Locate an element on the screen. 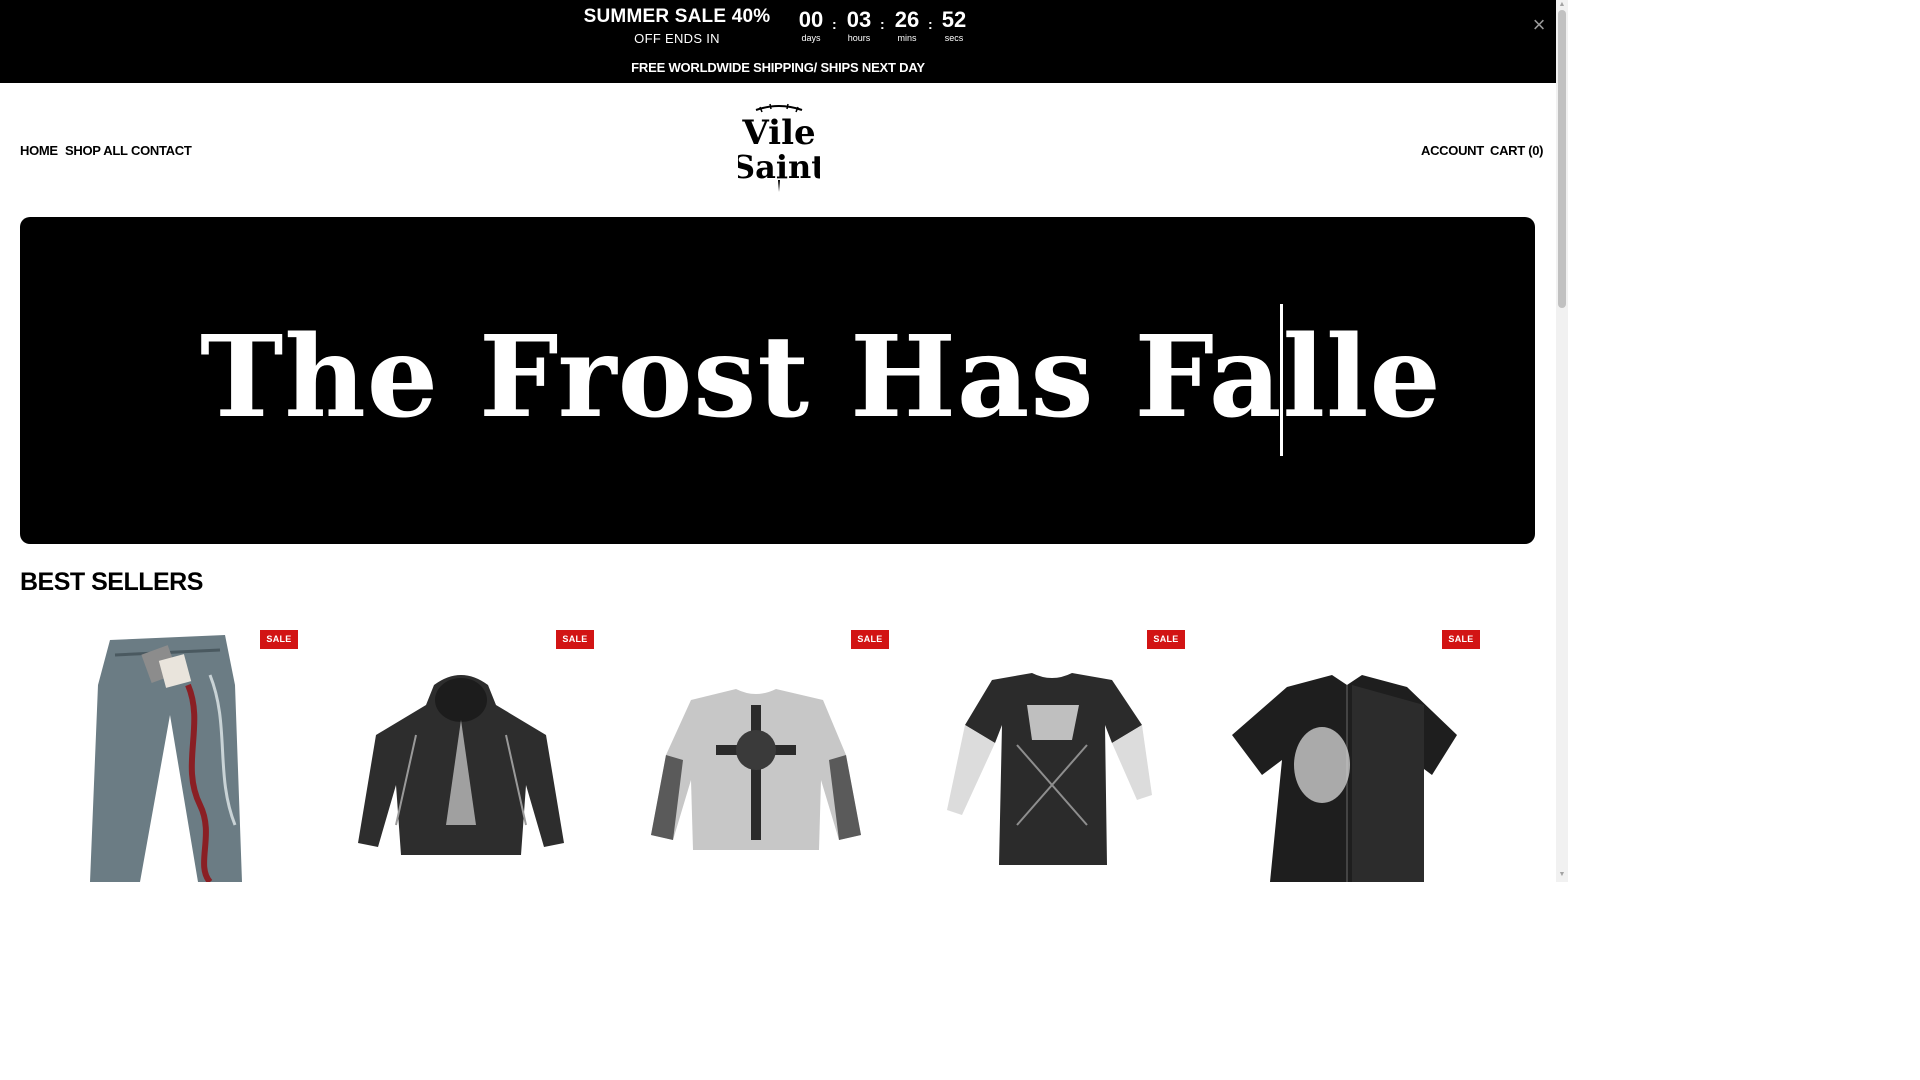 This screenshot has height=1080, width=1920. close-icon: × is located at coordinates (1539, 25).